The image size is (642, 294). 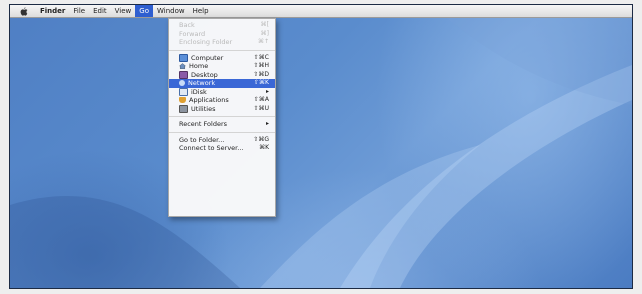 I want to click on menu-file: File, so click(x=79, y=11).